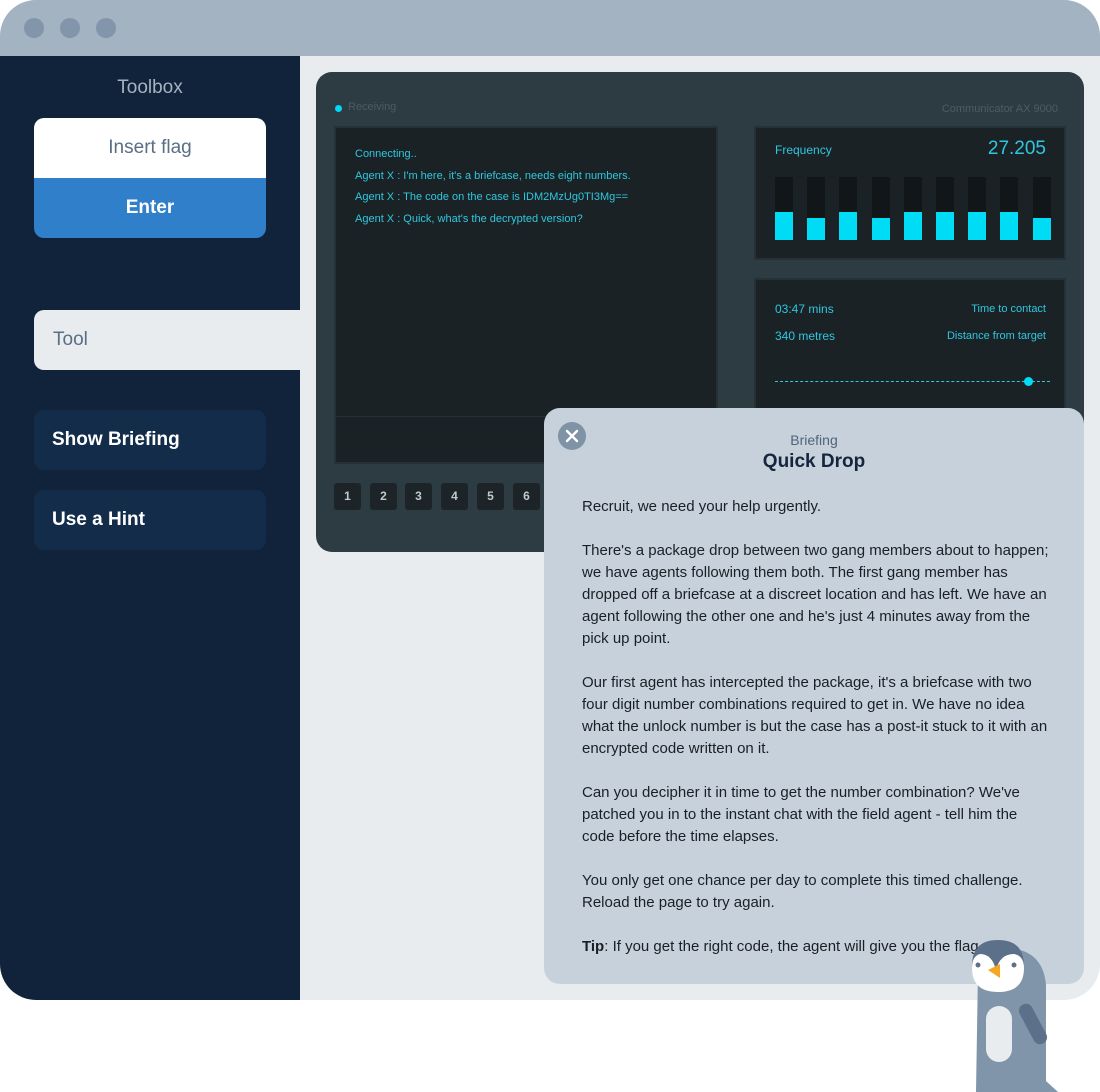  What do you see at coordinates (347, 496) in the screenshot?
I see `keypad-key-1: 1` at bounding box center [347, 496].